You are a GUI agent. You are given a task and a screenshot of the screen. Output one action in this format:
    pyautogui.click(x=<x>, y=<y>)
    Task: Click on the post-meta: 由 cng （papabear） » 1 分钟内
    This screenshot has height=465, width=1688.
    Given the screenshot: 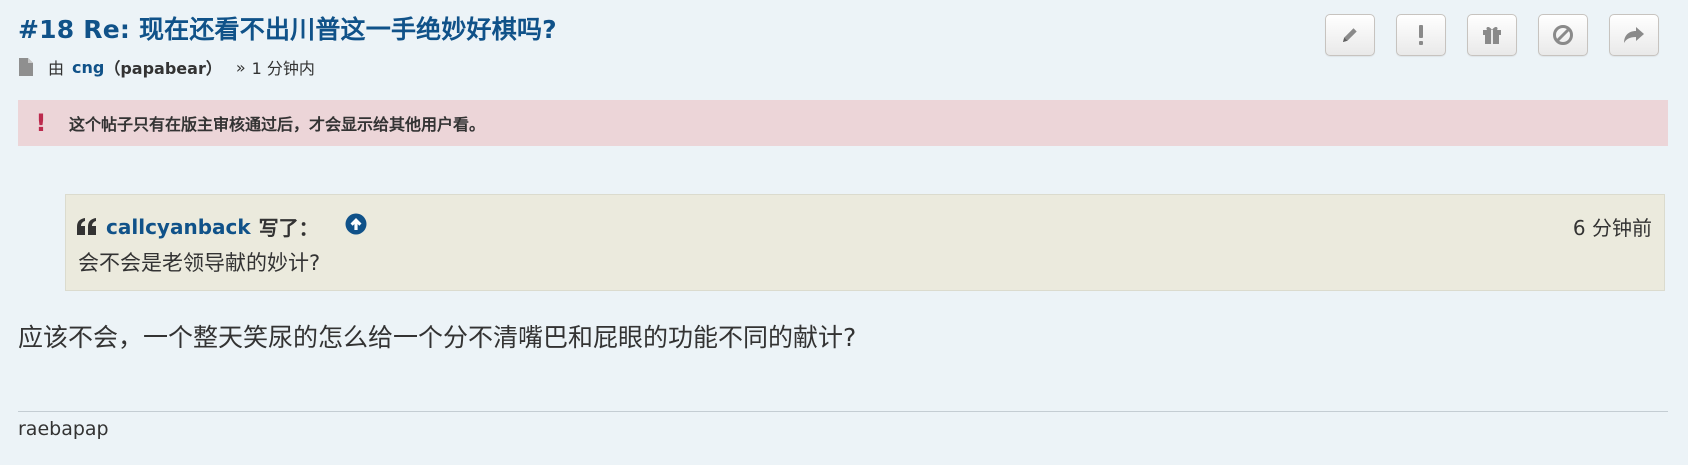 What is the action you would take?
    pyautogui.click(x=166, y=67)
    